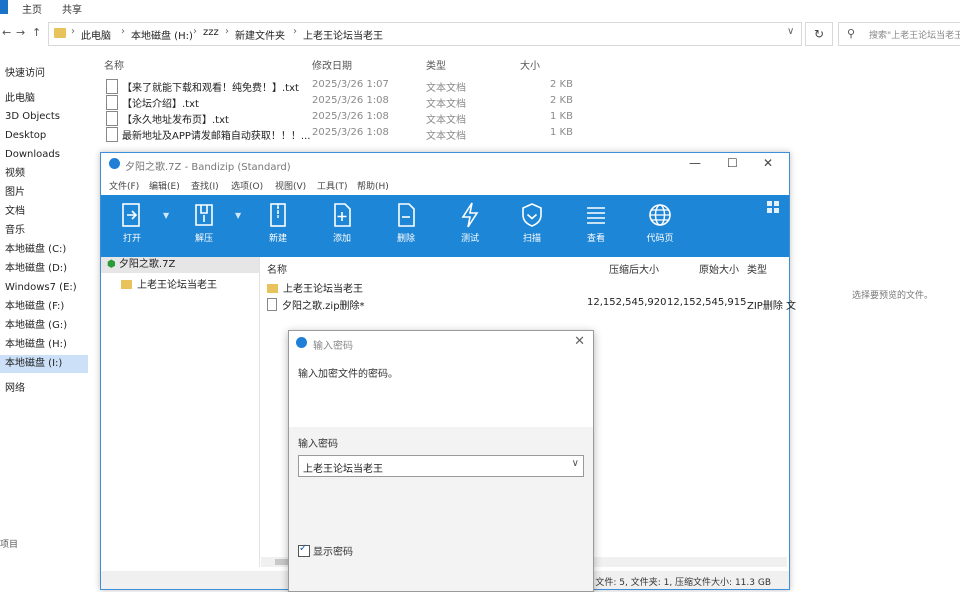  I want to click on nav-drive-c: 本地磁盘 (C:), so click(44, 250).